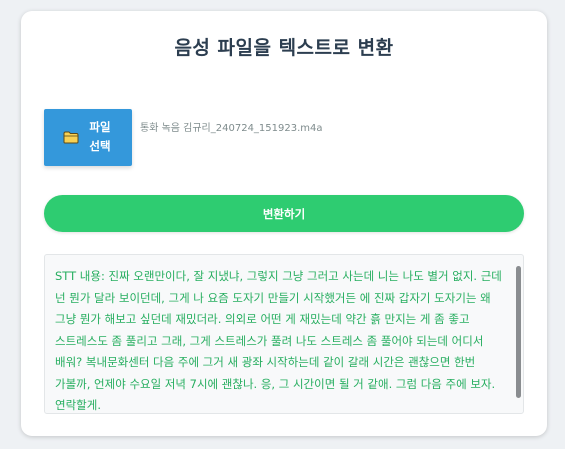  What do you see at coordinates (231, 128) in the screenshot?
I see `selected-file-name: 통화 녹음 김규리_240724_151923.m4a` at bounding box center [231, 128].